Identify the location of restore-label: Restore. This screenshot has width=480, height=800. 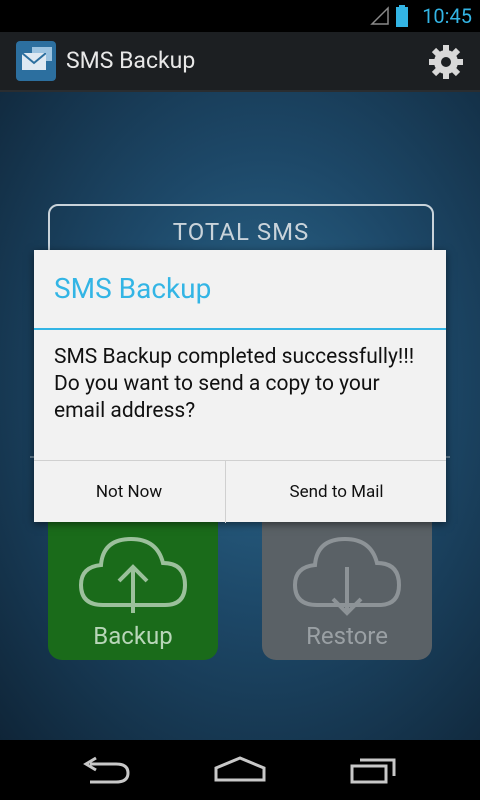
(347, 636).